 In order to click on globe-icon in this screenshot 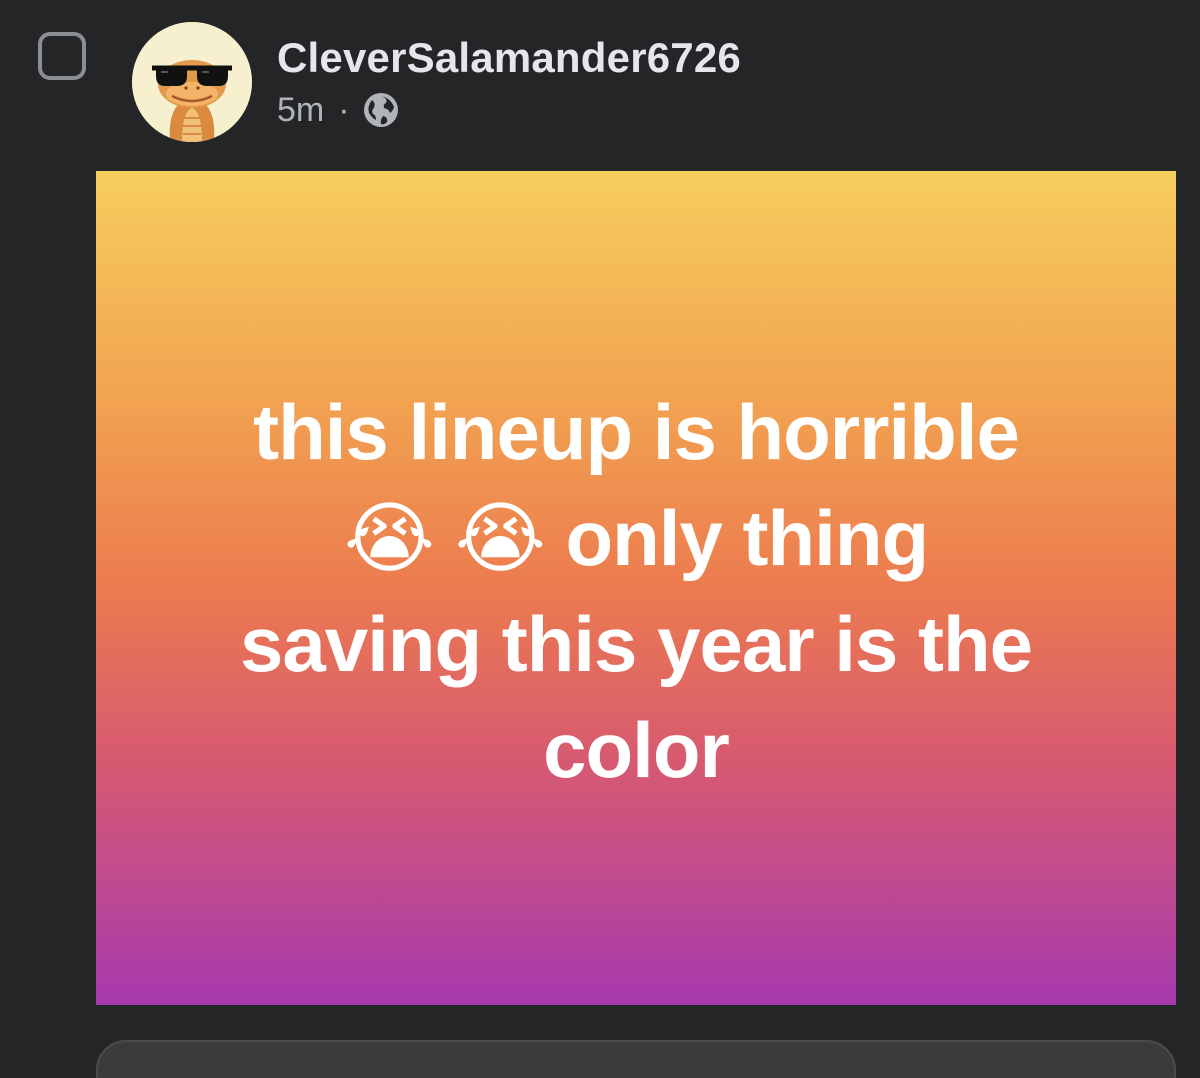, I will do `click(381, 110)`.